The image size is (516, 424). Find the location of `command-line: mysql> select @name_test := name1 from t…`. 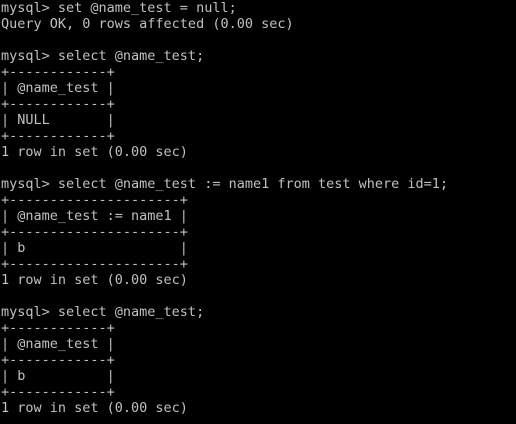

command-line: mysql> select @name_test := name1 from t… is located at coordinates (225, 184).